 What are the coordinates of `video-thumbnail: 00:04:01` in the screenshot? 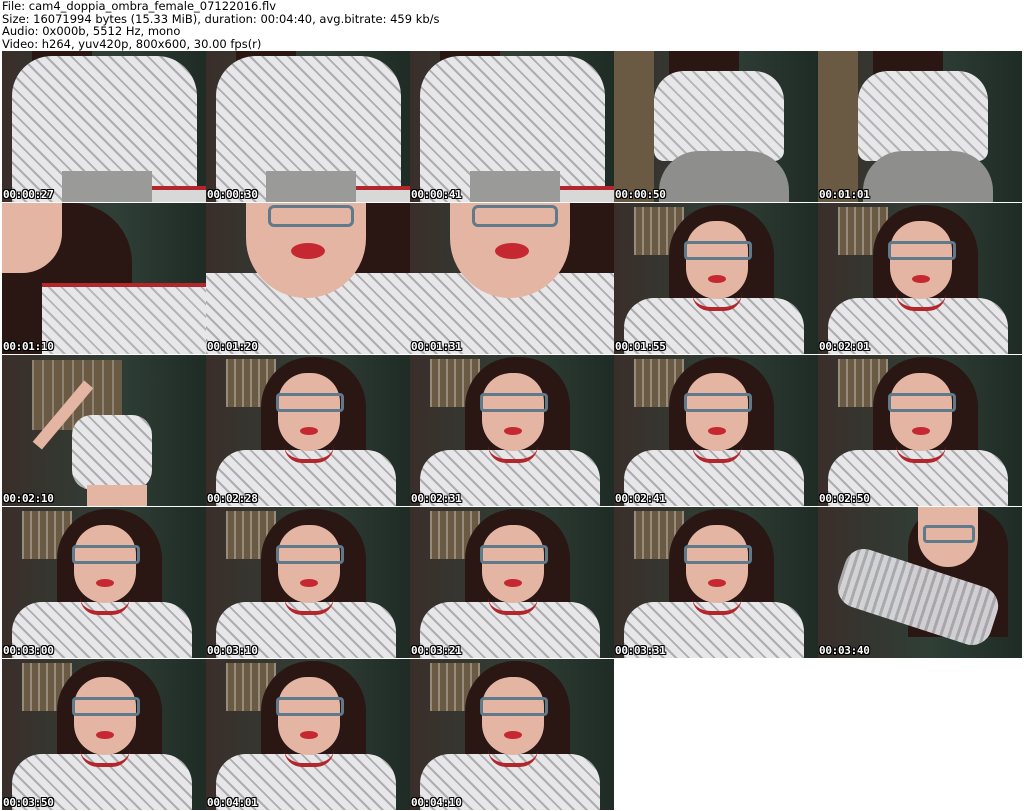 It's located at (308, 734).